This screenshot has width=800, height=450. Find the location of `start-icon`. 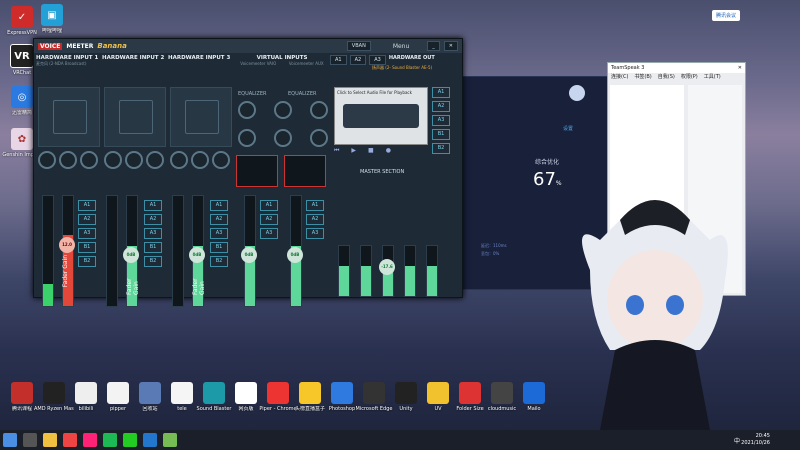

start-icon is located at coordinates (10, 440).